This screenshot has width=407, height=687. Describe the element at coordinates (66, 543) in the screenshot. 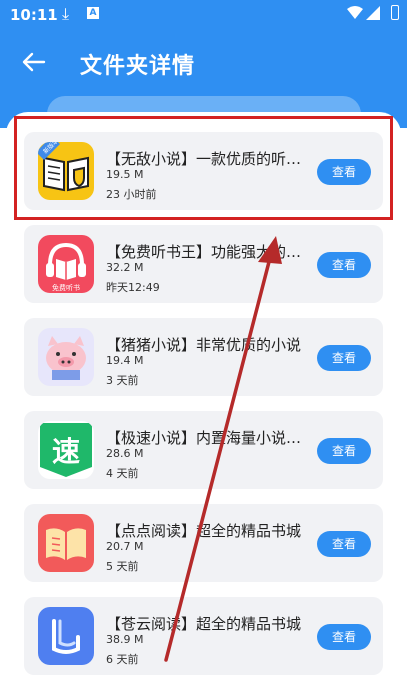

I see `open-book-icon` at that location.